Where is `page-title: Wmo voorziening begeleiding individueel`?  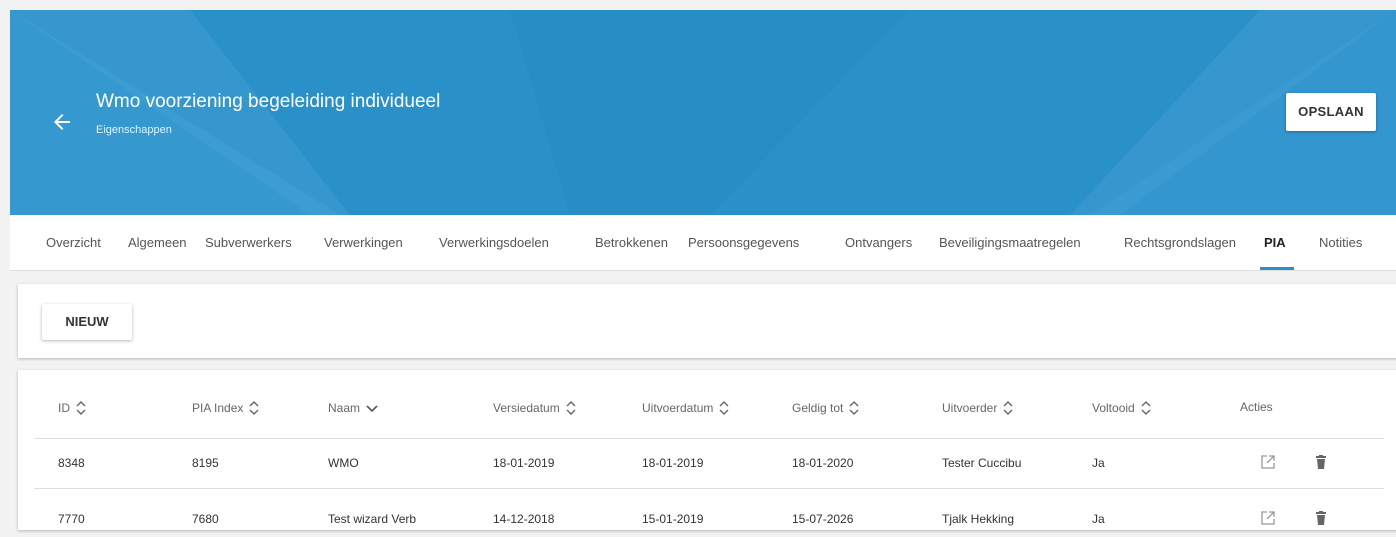
page-title: Wmo voorziening begeleiding individueel is located at coordinates (268, 101).